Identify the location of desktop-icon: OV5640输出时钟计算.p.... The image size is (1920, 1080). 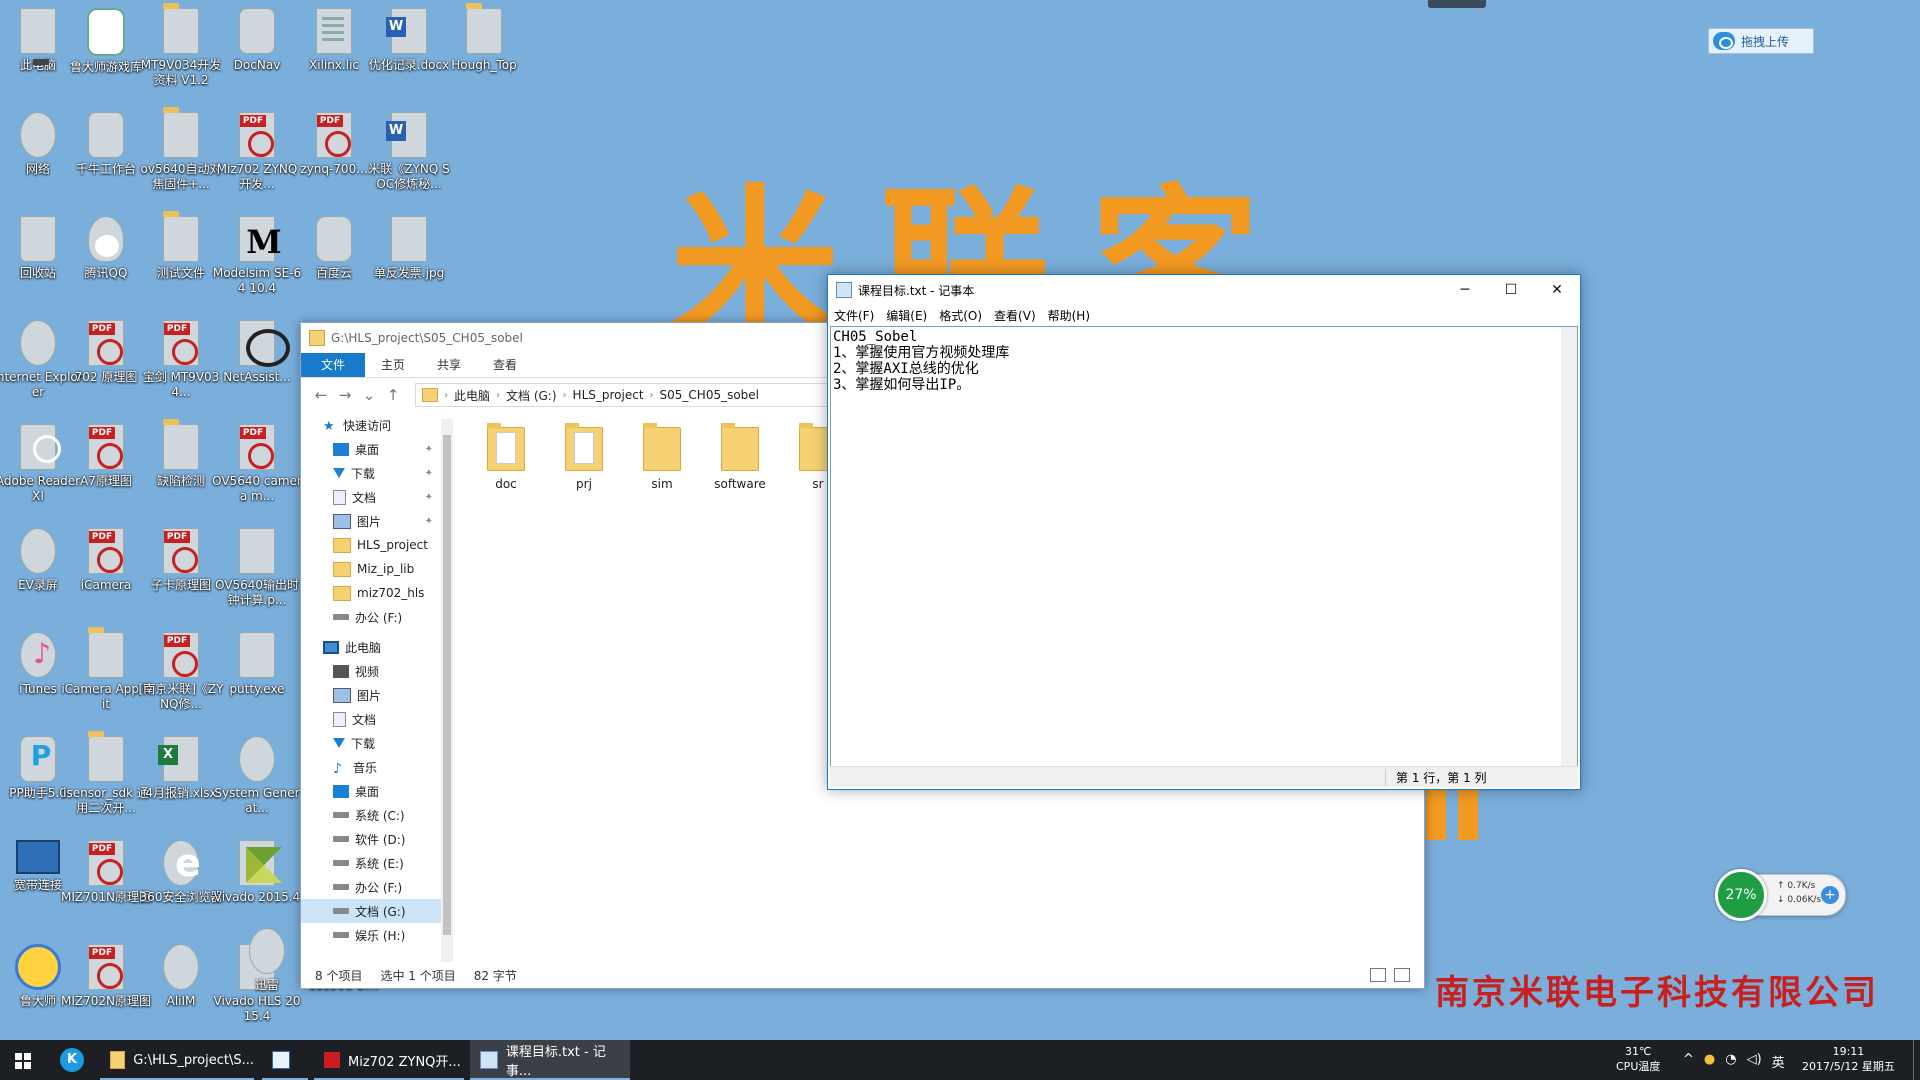
(257, 574).